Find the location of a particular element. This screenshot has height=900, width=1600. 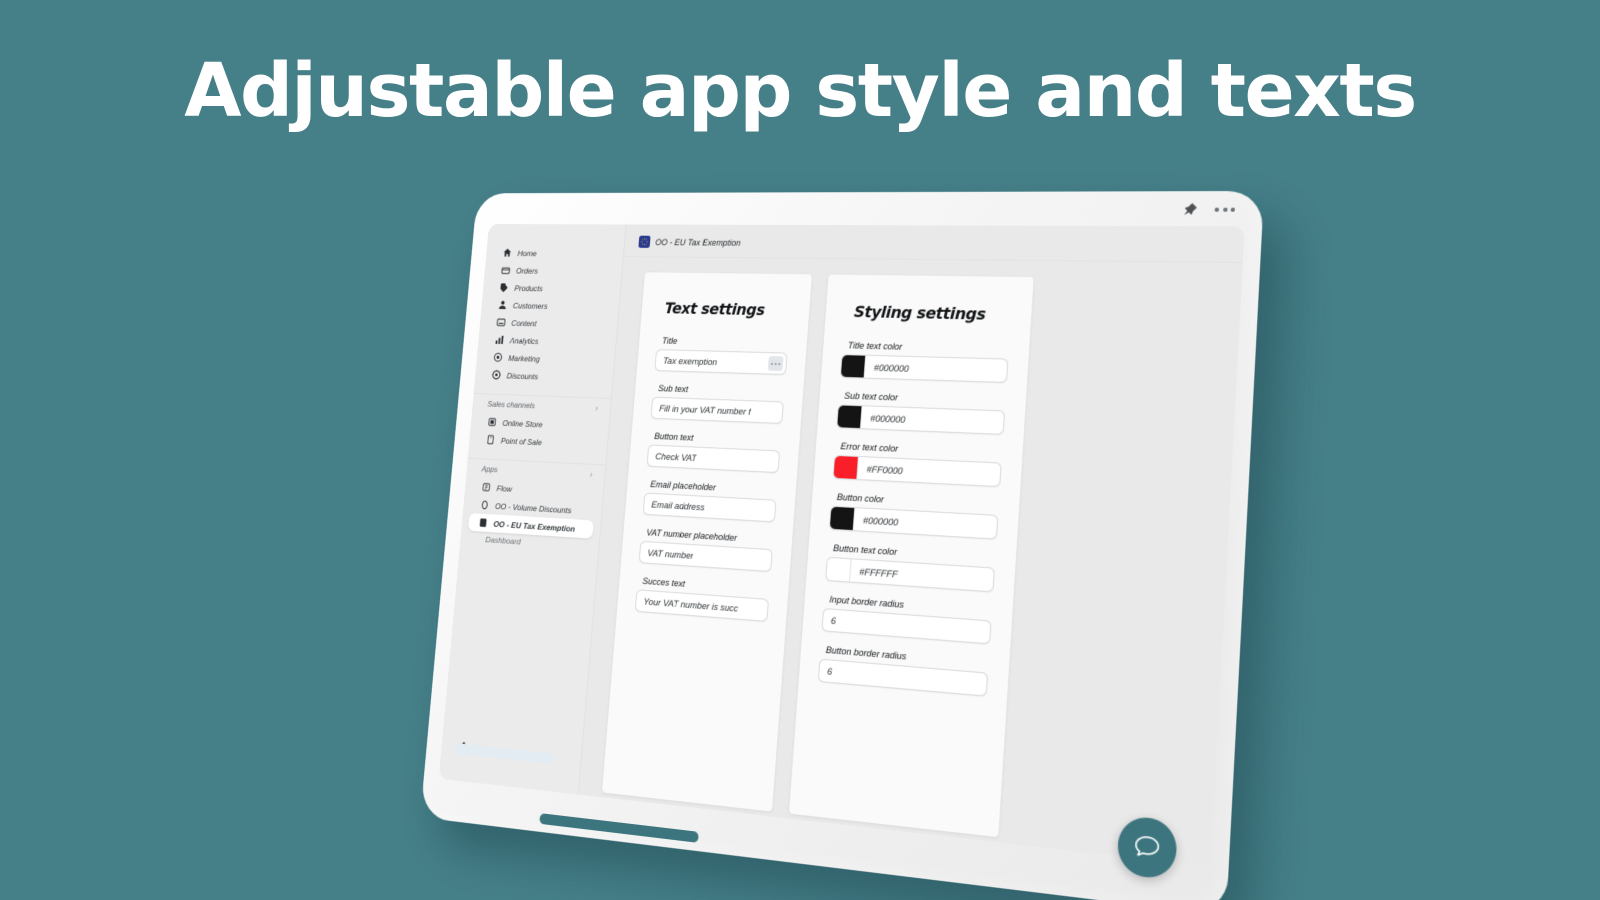

vat-placeholder-input: VAT number is located at coordinates (705, 556).